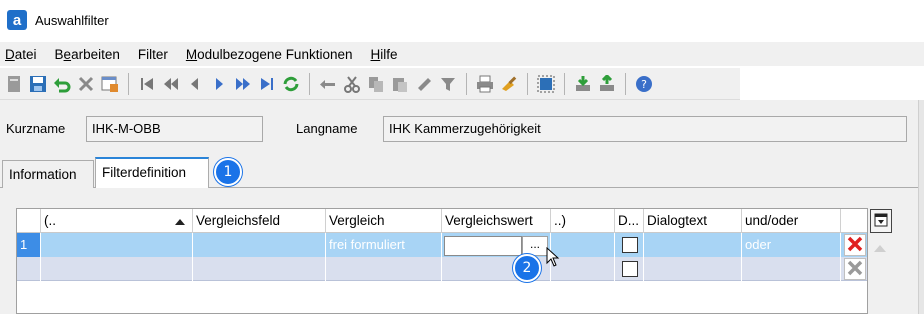  I want to click on app-icon: a, so click(17, 20).